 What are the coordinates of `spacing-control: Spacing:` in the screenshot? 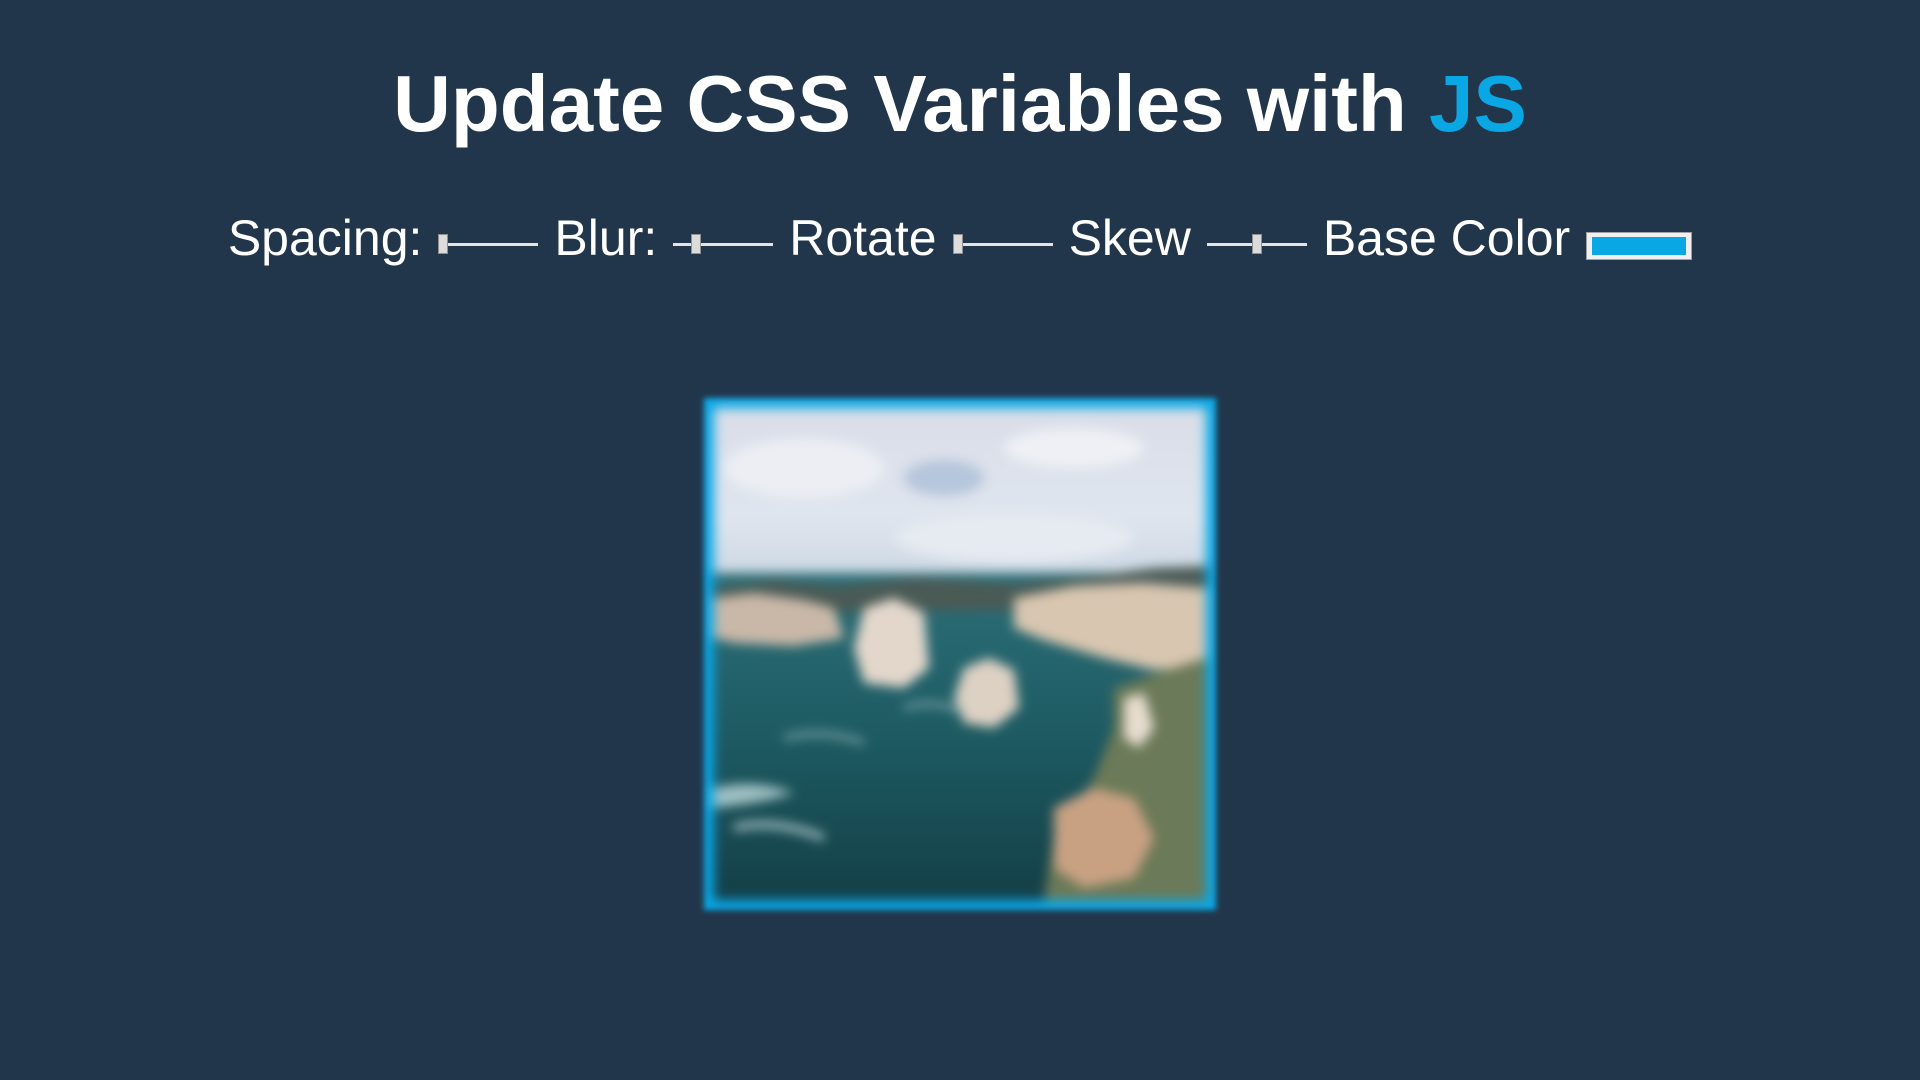 It's located at (391, 238).